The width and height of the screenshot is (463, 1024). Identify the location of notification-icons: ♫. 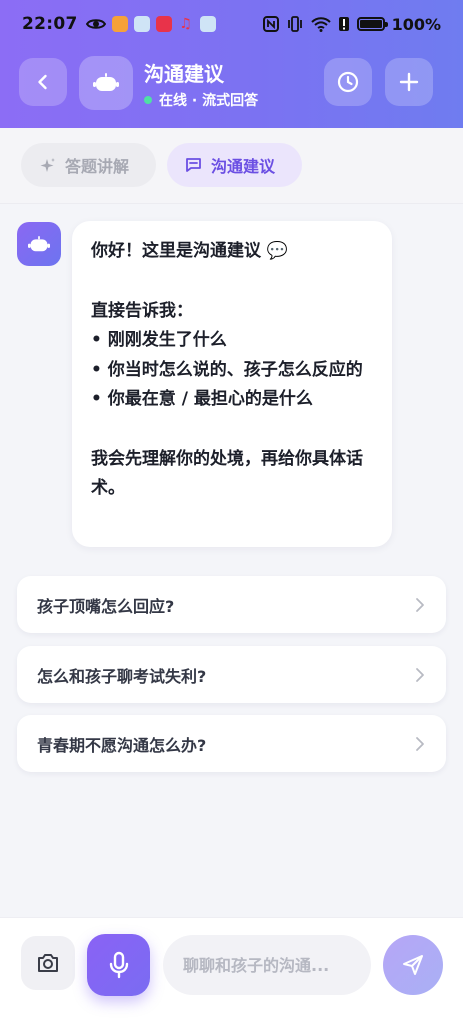
(150, 24).